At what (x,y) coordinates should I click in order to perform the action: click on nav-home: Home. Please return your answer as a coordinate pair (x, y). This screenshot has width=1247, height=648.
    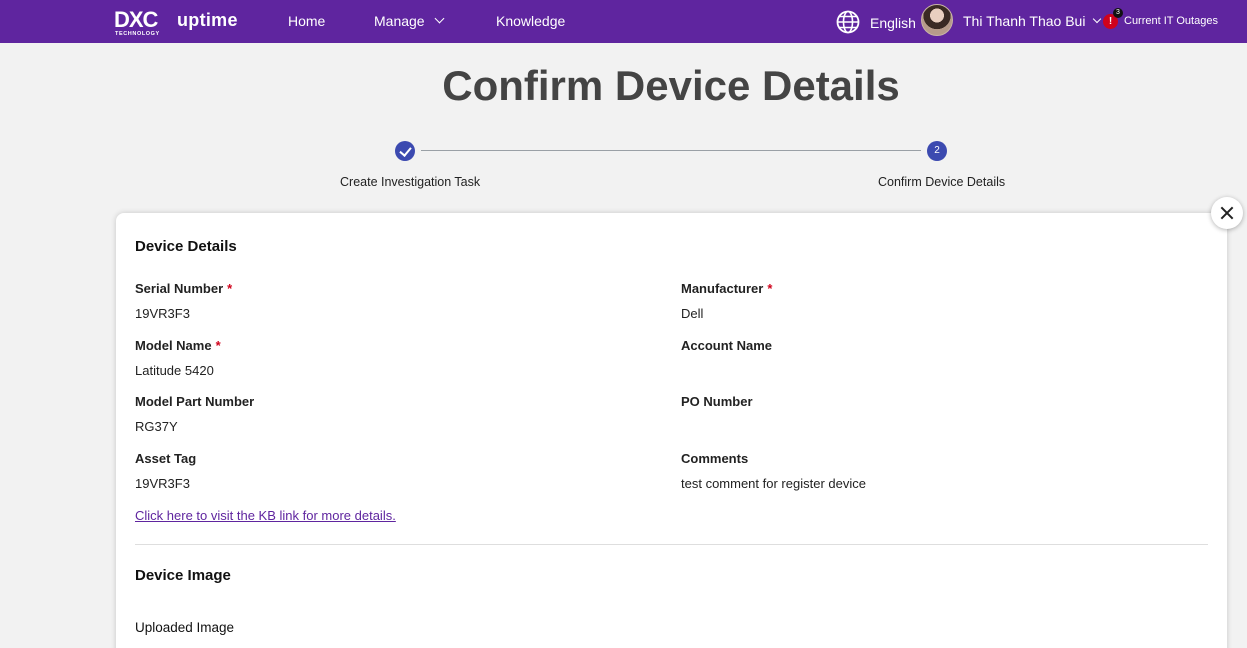
    Looking at the image, I should click on (306, 21).